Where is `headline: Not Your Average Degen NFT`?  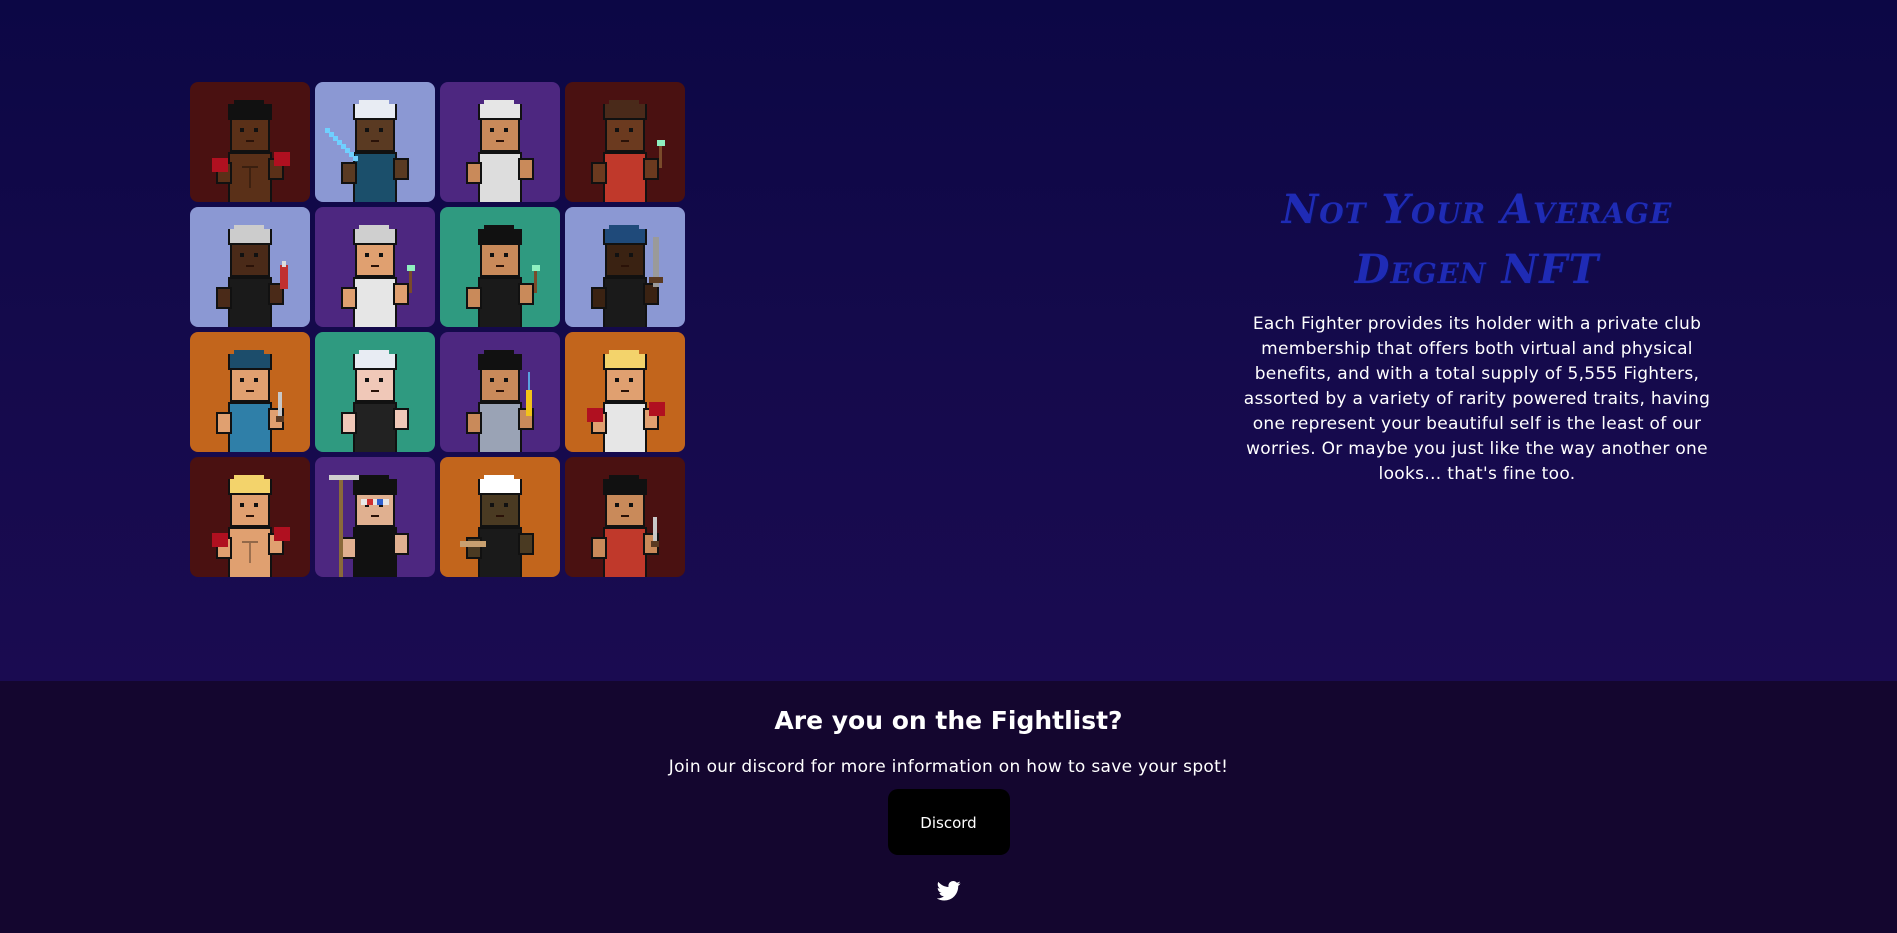 headline: Not Your Average Degen NFT is located at coordinates (1477, 240).